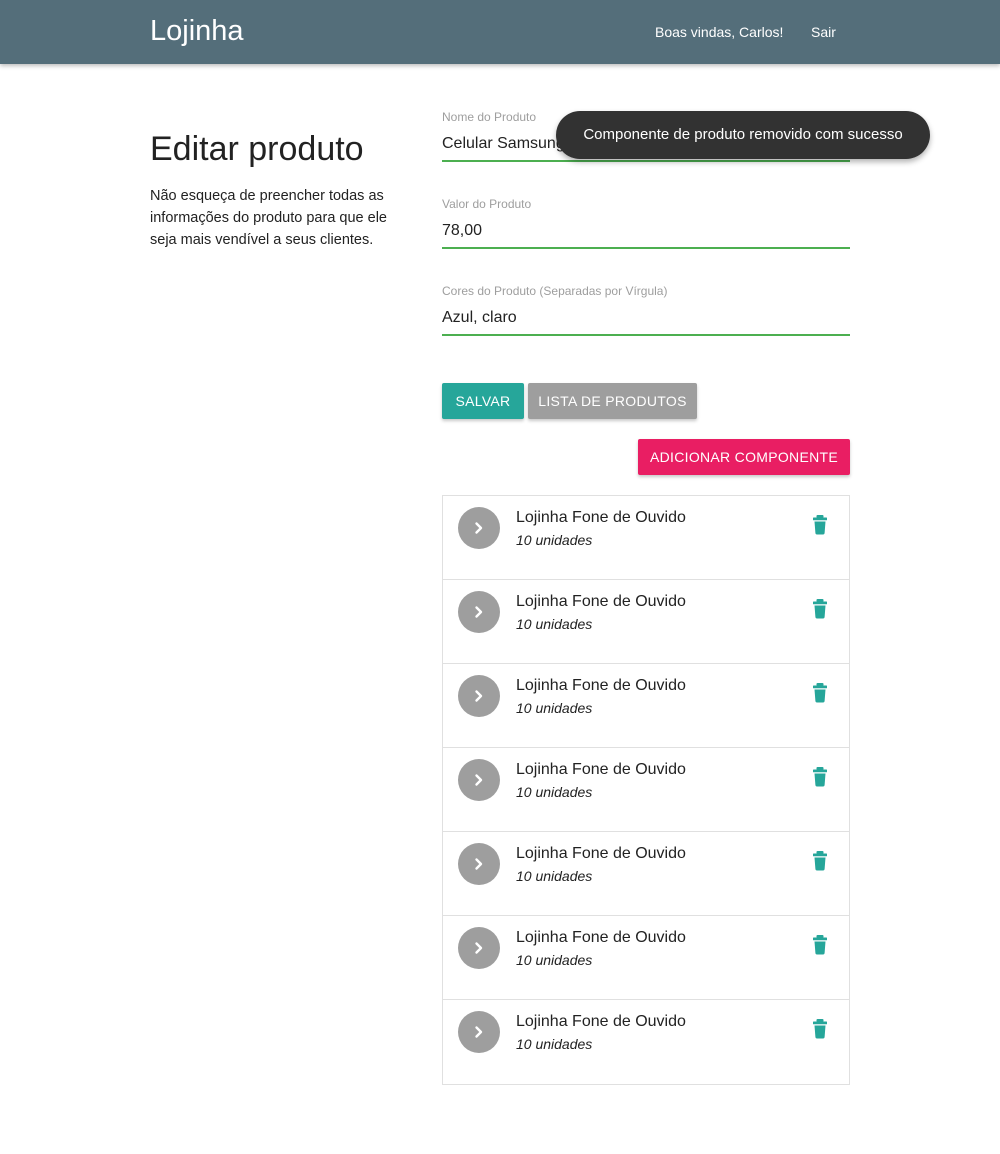 The image size is (1000, 1154). I want to click on brand-logo: Lojinha, so click(197, 31).